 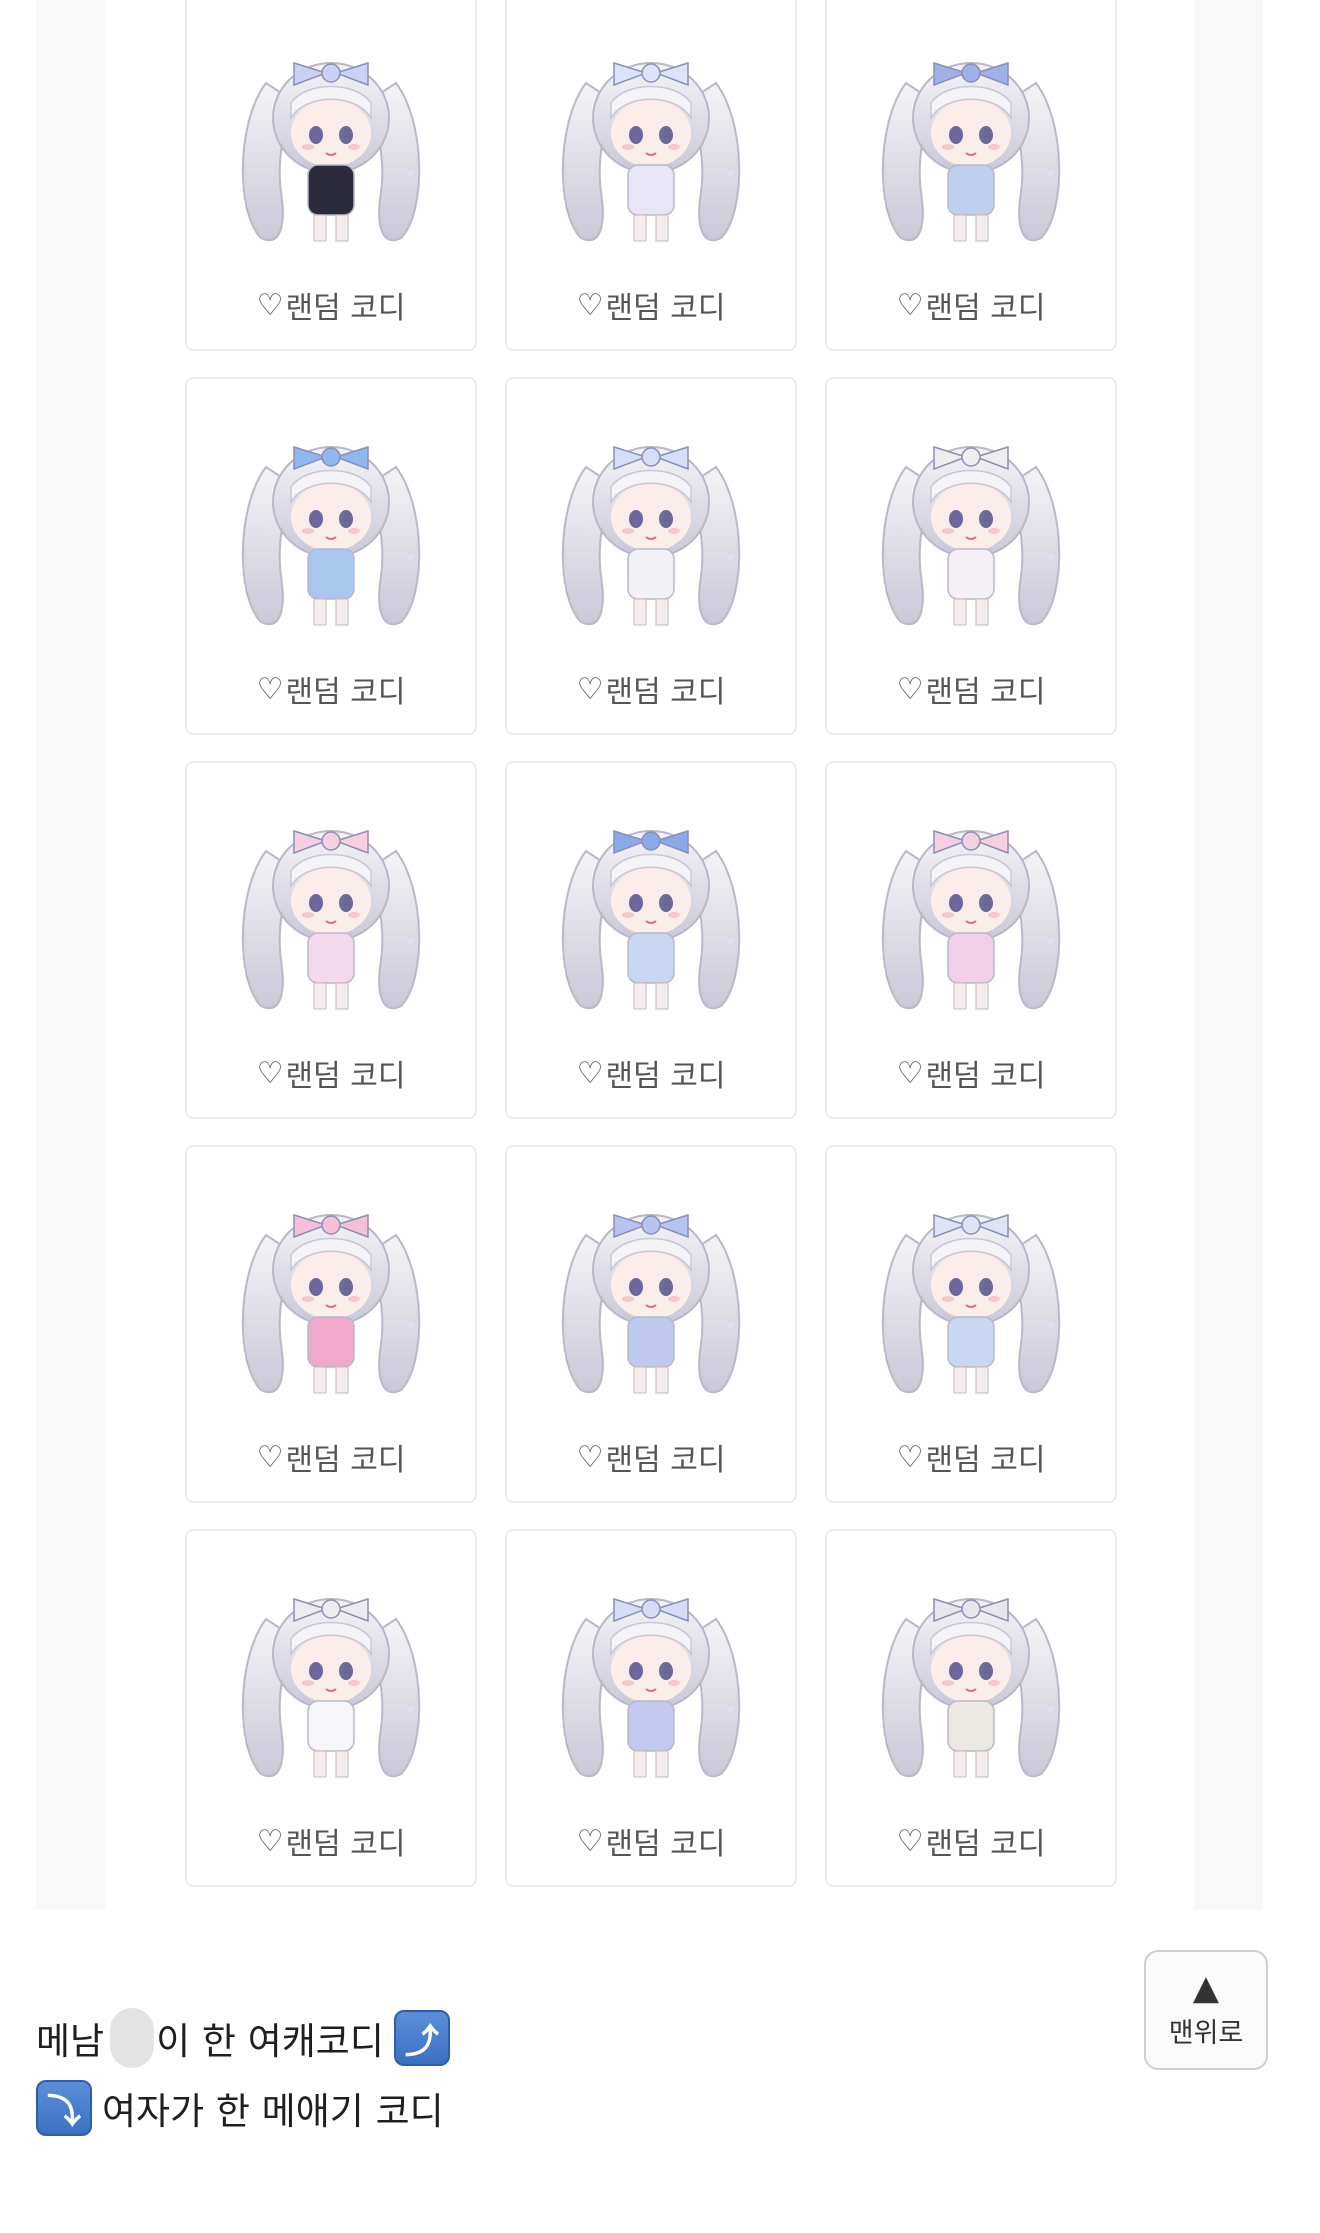 What do you see at coordinates (270, 2041) in the screenshot?
I see `caption-line-1-part2: 이 한 여캐코디` at bounding box center [270, 2041].